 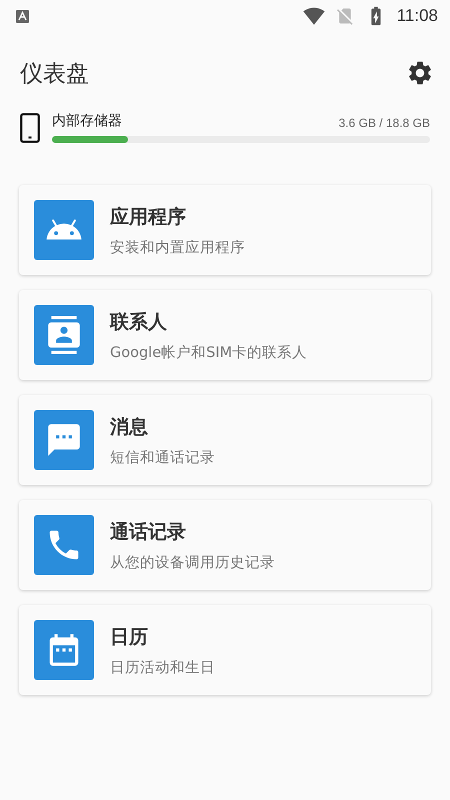 What do you see at coordinates (22, 16) in the screenshot?
I see `app-notification-icon` at bounding box center [22, 16].